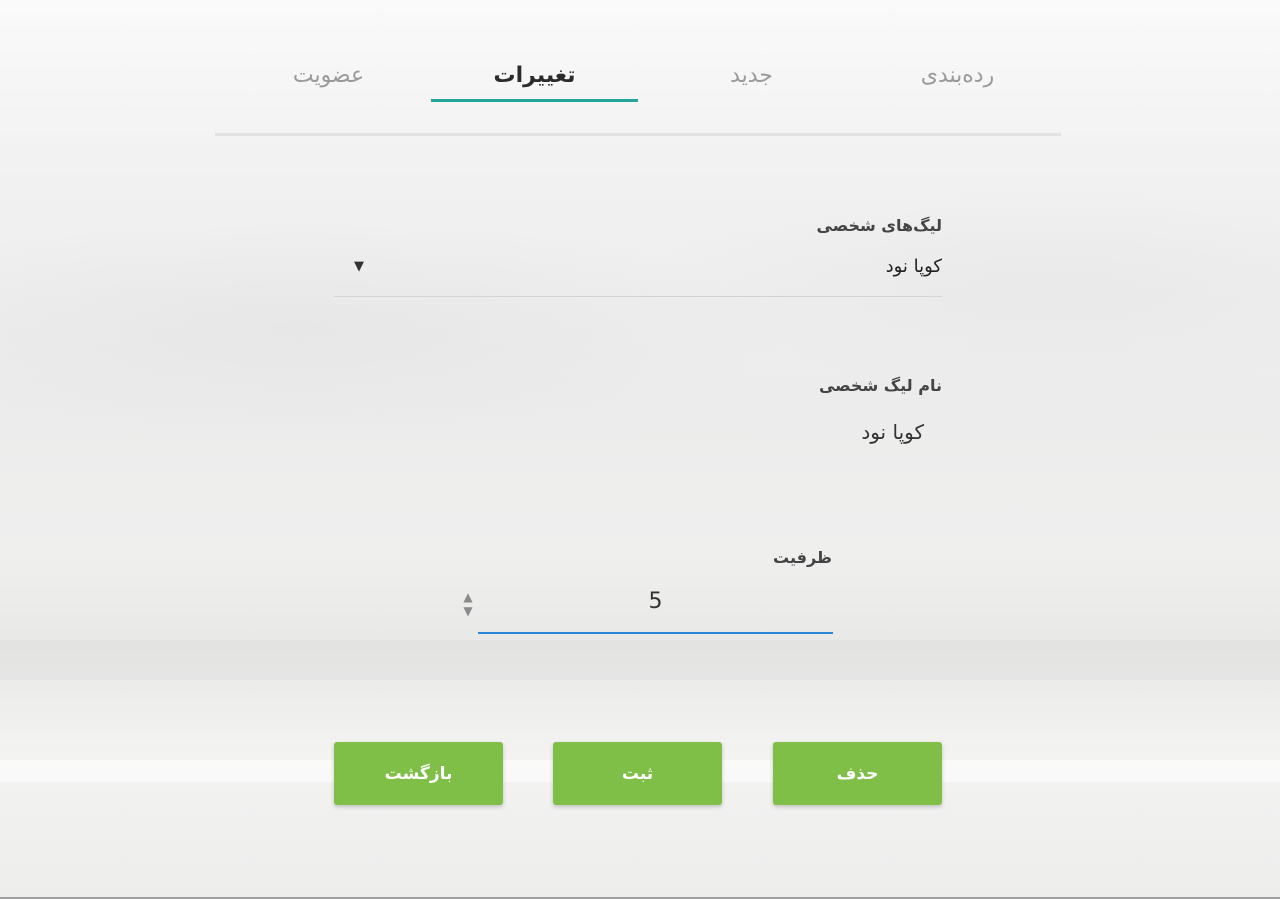  Describe the element at coordinates (638, 134) in the screenshot. I see `tabs-divider` at that location.